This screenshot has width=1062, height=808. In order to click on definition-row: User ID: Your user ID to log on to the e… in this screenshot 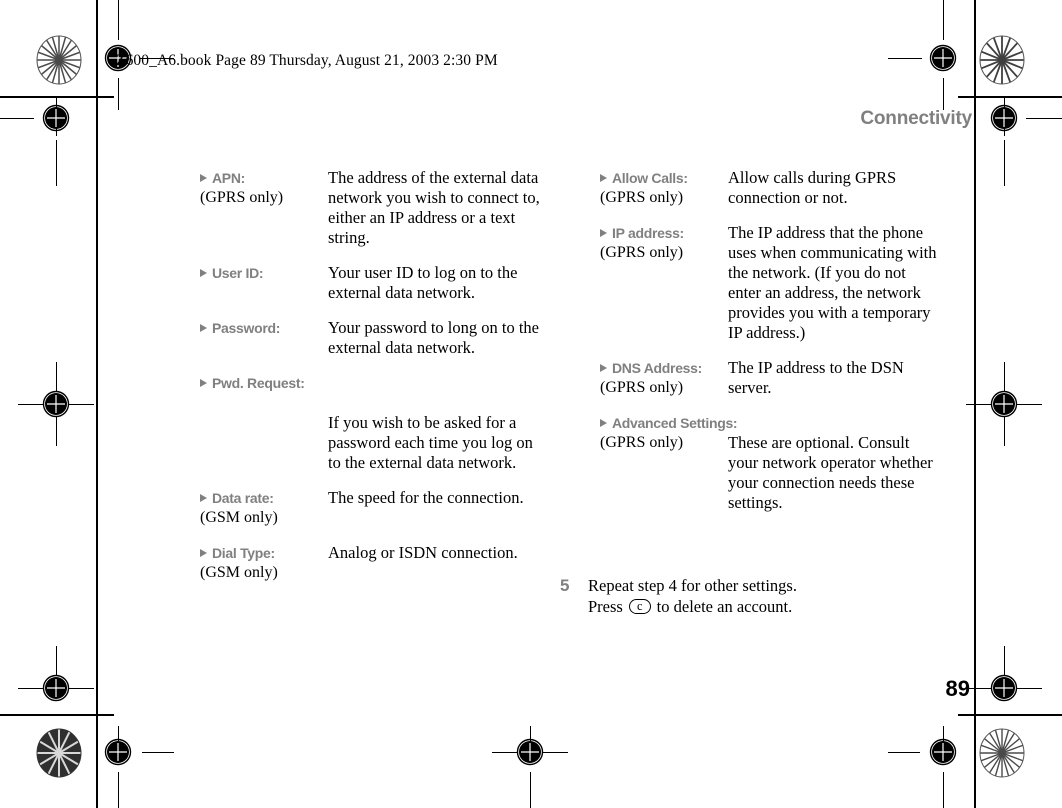, I will do `click(370, 283)`.